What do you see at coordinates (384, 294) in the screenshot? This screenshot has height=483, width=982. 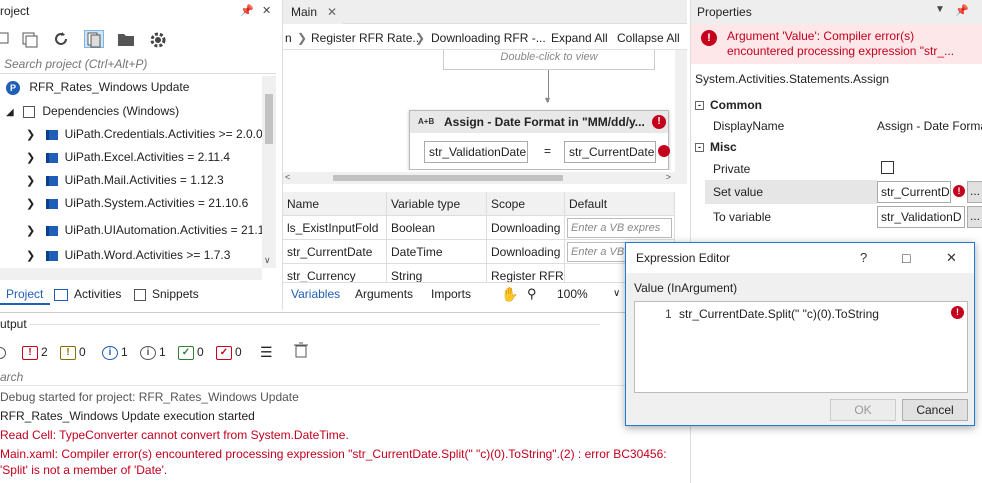 I see `tab-arguments: Arguments` at bounding box center [384, 294].